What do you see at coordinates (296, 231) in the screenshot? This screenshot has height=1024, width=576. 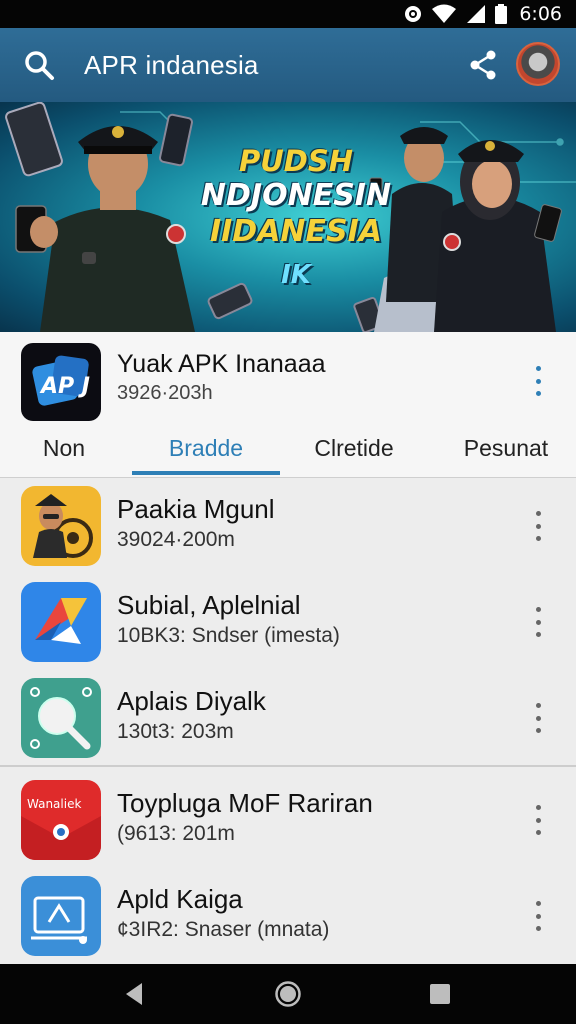 I see `banner-line-3: IIDANESIA` at bounding box center [296, 231].